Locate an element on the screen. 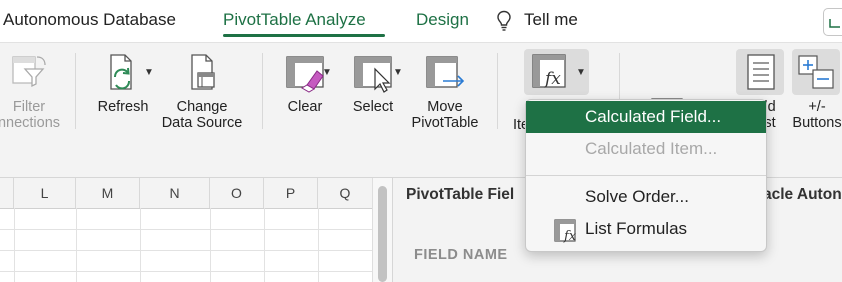  column-header: O is located at coordinates (237, 193).